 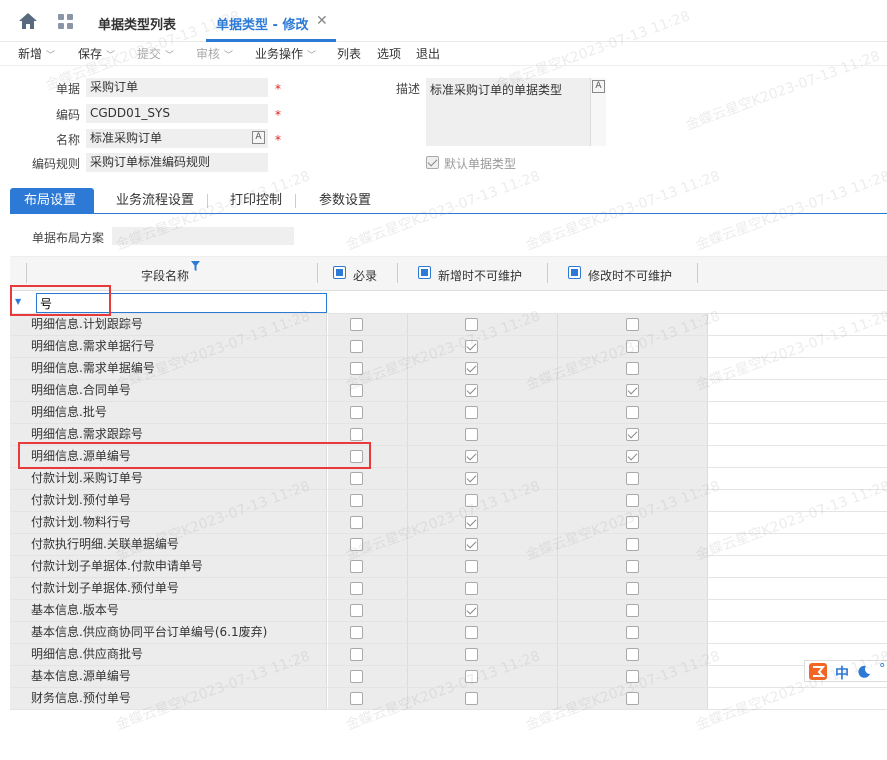 I want to click on toolbar-item: 新增 ﹀, so click(x=36, y=53).